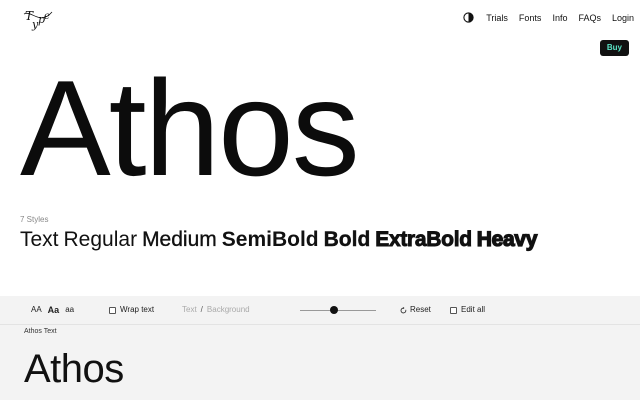 The image size is (640, 400). I want to click on edit-all-label: Edit all, so click(473, 309).